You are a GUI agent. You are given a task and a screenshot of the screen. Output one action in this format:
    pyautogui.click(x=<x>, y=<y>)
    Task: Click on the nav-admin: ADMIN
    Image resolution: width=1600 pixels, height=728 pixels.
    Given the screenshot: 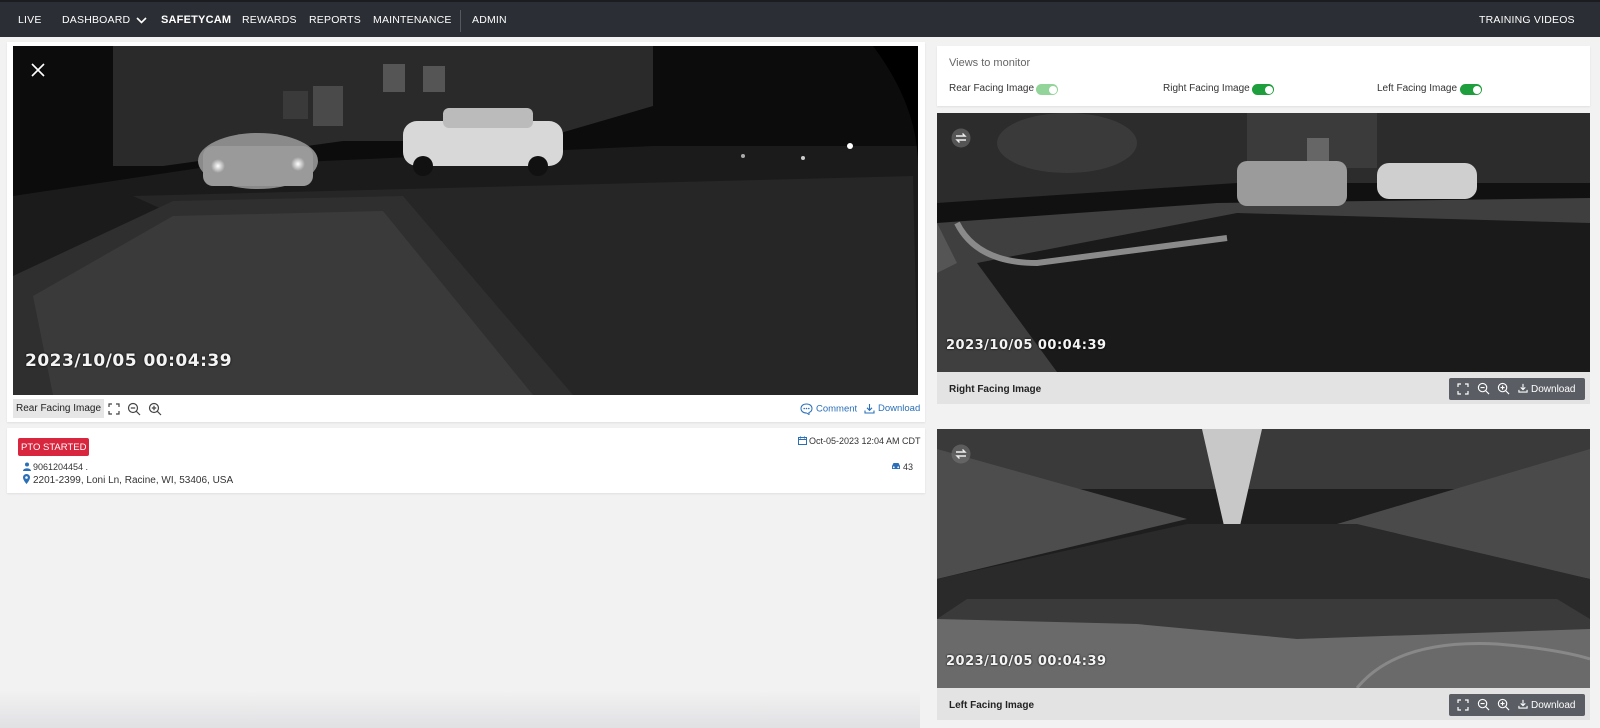 What is the action you would take?
    pyautogui.click(x=489, y=20)
    